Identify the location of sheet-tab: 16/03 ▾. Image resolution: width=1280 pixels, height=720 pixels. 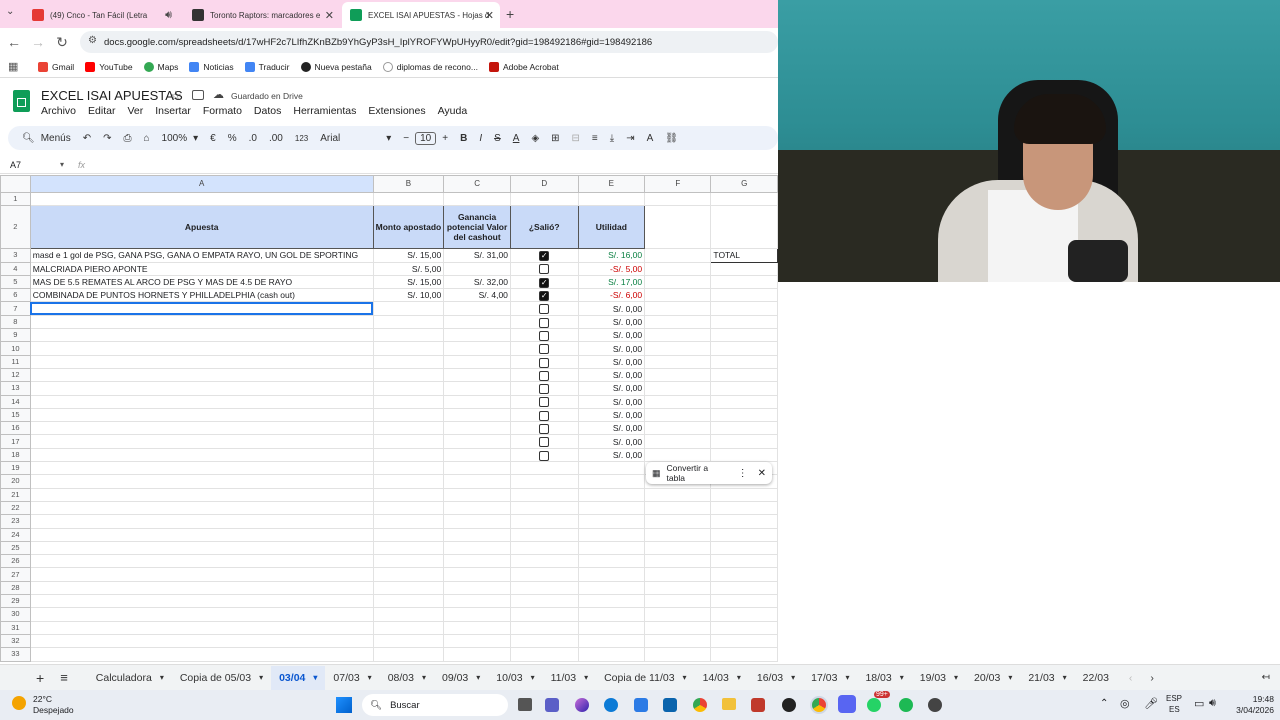
(776, 678).